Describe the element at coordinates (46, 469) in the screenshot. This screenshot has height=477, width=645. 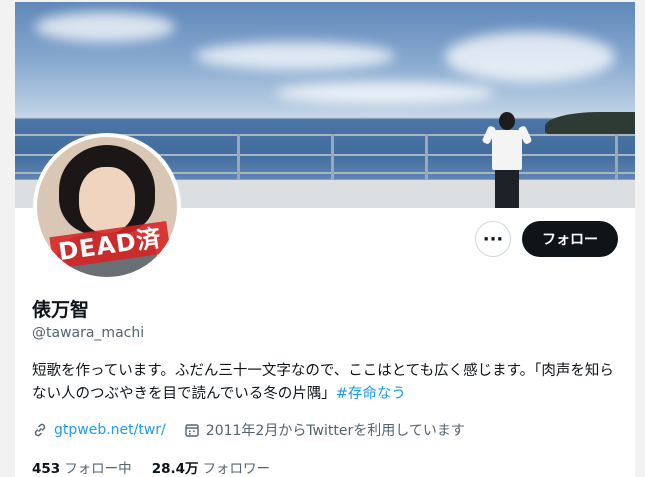
I see `following-count: 453` at that location.